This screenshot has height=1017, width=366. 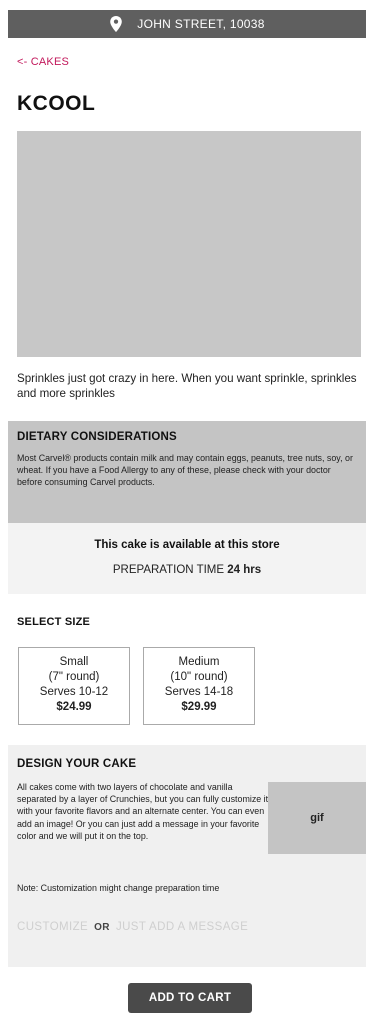 I want to click on size-dimension: (7" round), so click(x=74, y=677).